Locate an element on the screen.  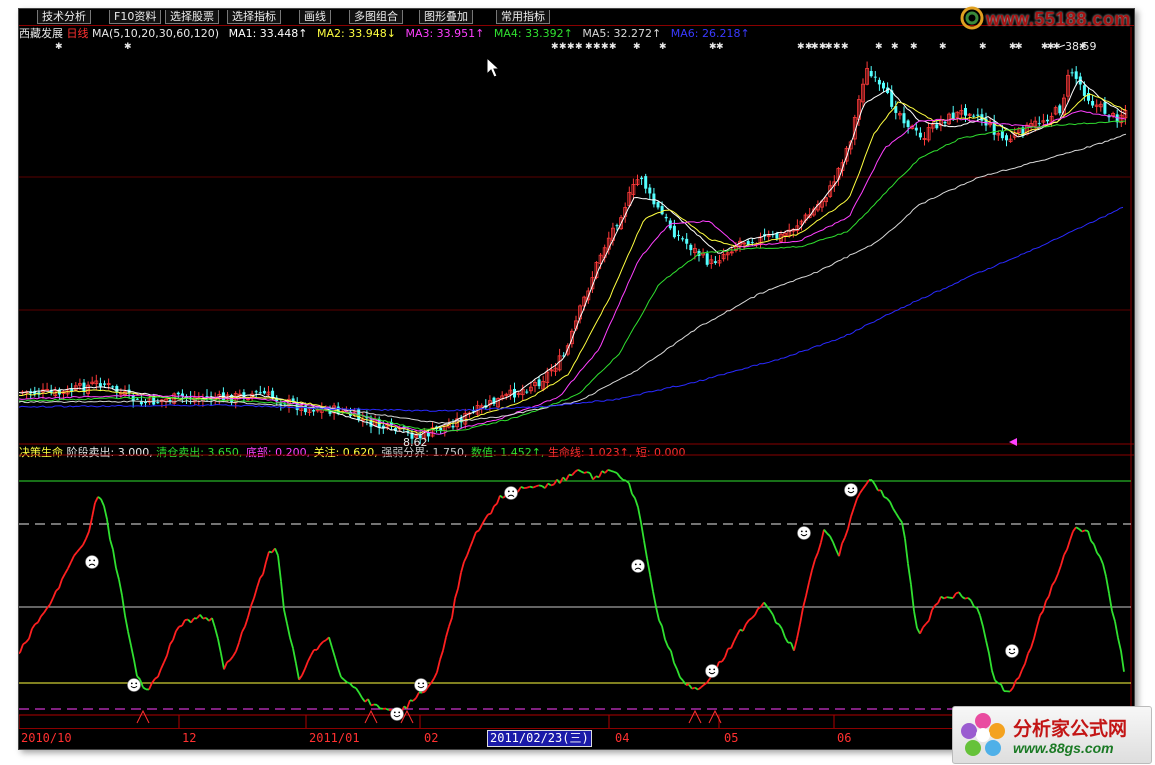
site-watermark-top: www.55188.com is located at coordinates (1055, 20).